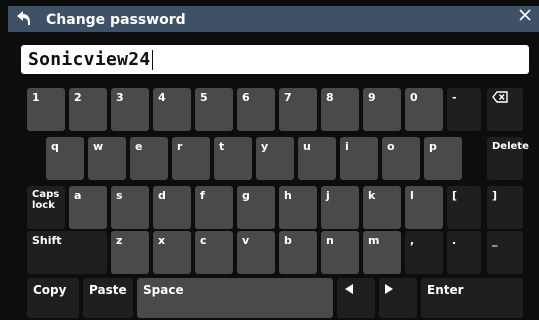  What do you see at coordinates (505, 207) in the screenshot?
I see `key-right-bracket: ]` at bounding box center [505, 207].